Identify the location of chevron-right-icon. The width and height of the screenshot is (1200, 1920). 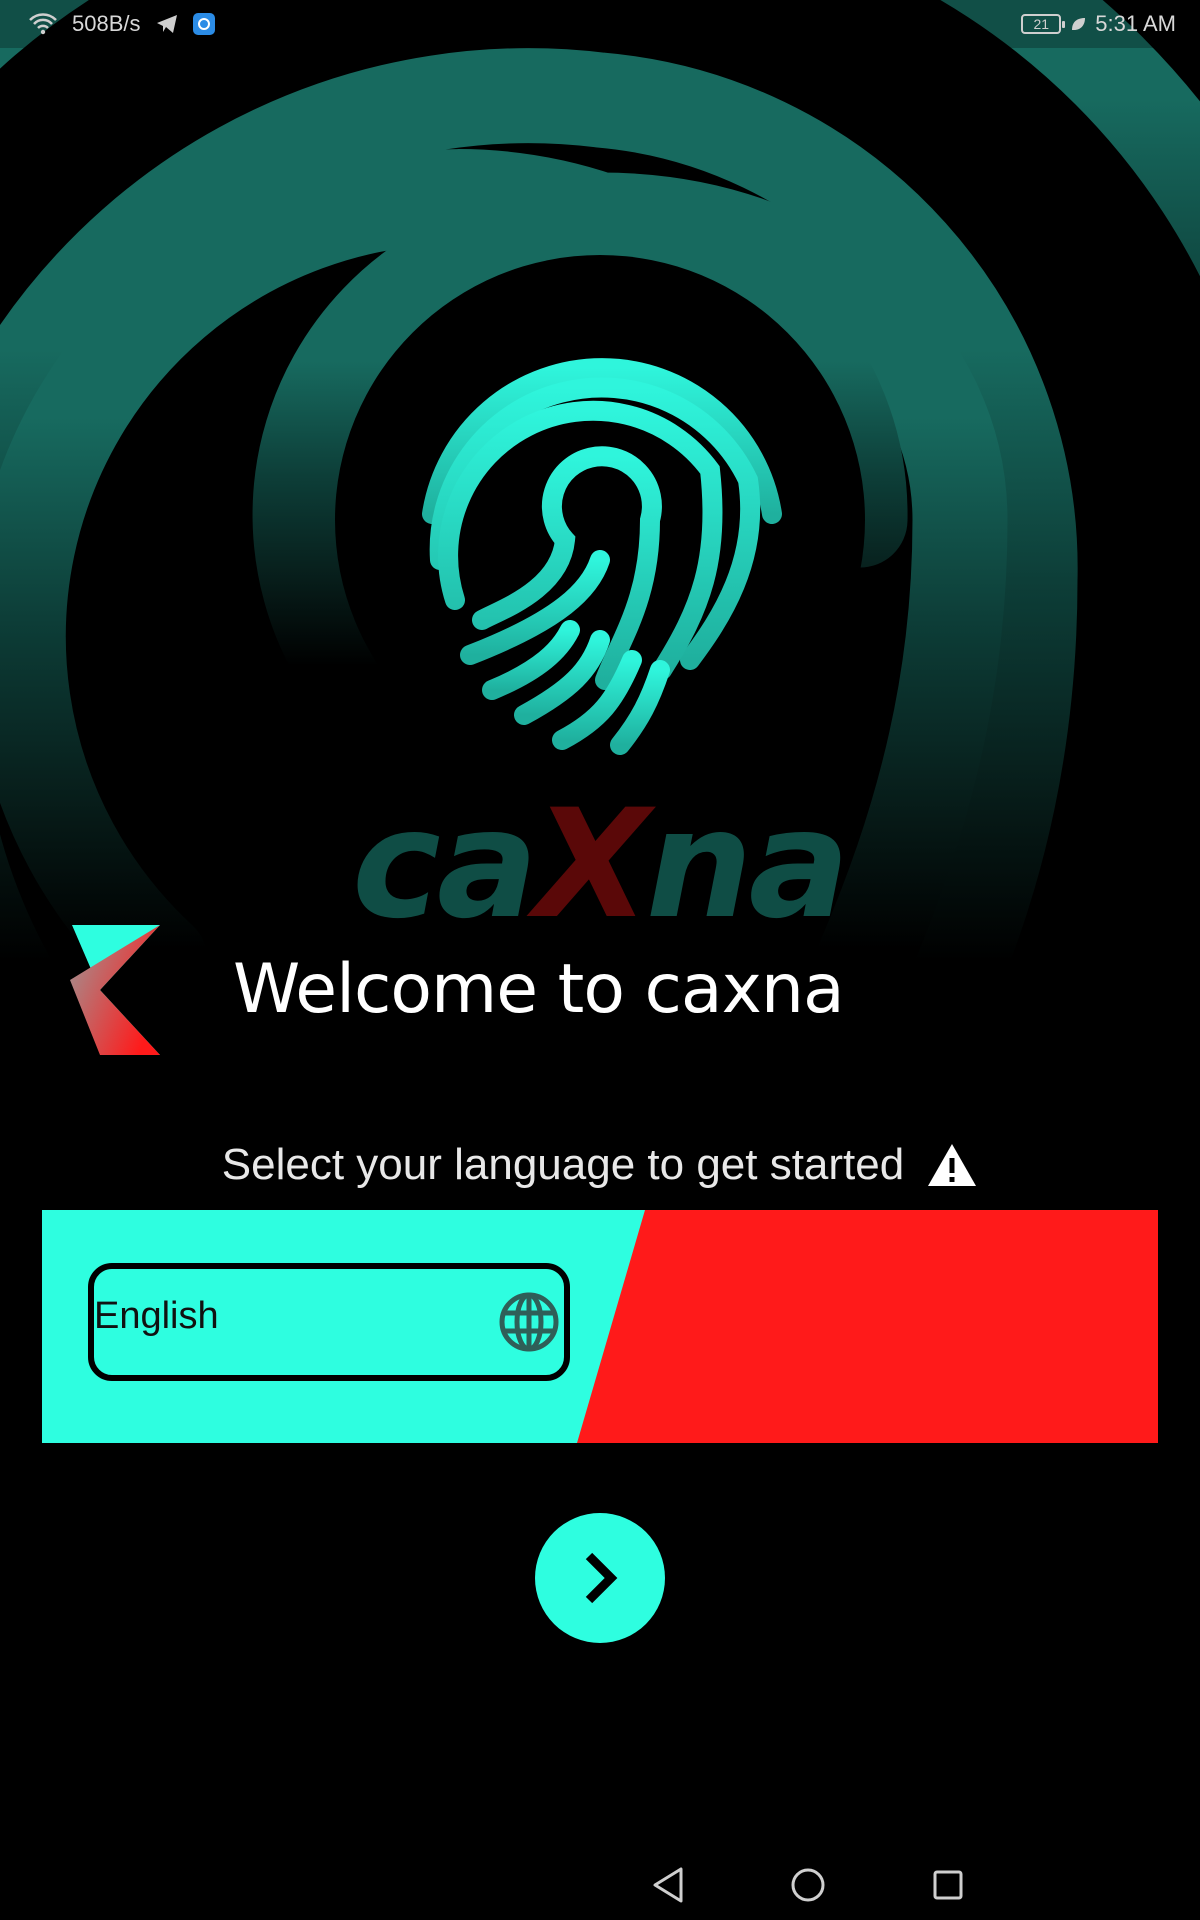
(601, 1578).